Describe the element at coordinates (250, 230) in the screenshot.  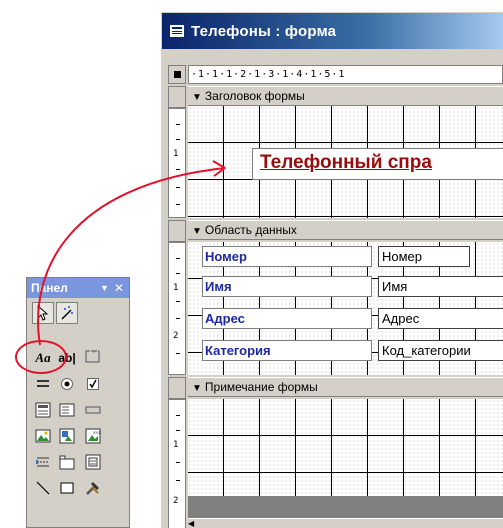
I see `section-title: Область данных` at that location.